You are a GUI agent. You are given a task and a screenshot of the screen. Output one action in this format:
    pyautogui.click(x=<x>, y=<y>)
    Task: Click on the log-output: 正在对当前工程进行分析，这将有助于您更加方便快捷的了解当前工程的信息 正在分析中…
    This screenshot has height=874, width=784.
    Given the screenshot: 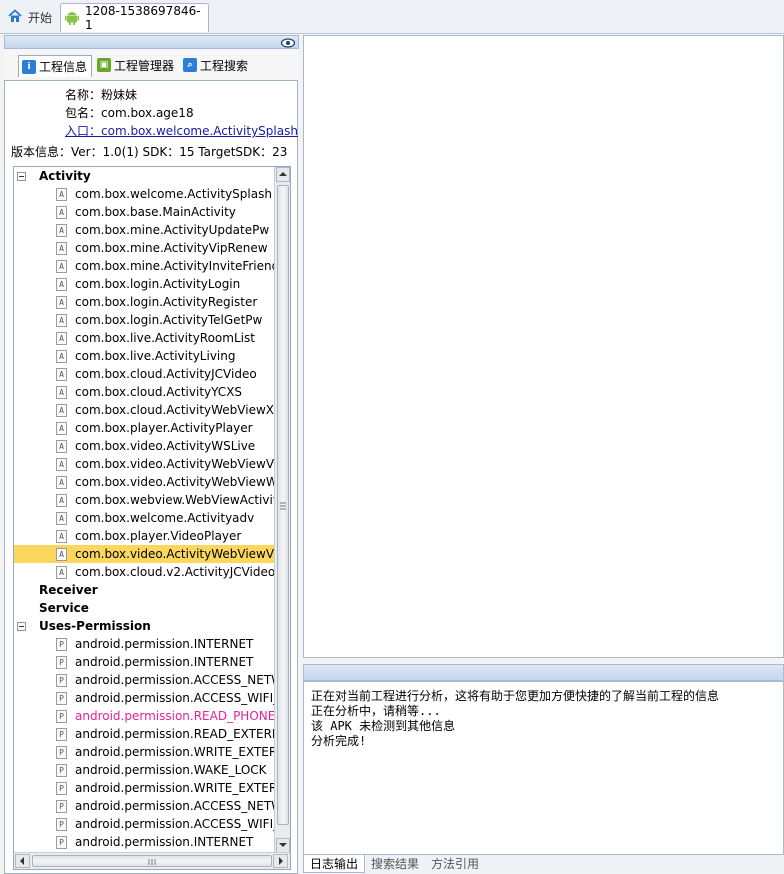 What is the action you would take?
    pyautogui.click(x=543, y=768)
    